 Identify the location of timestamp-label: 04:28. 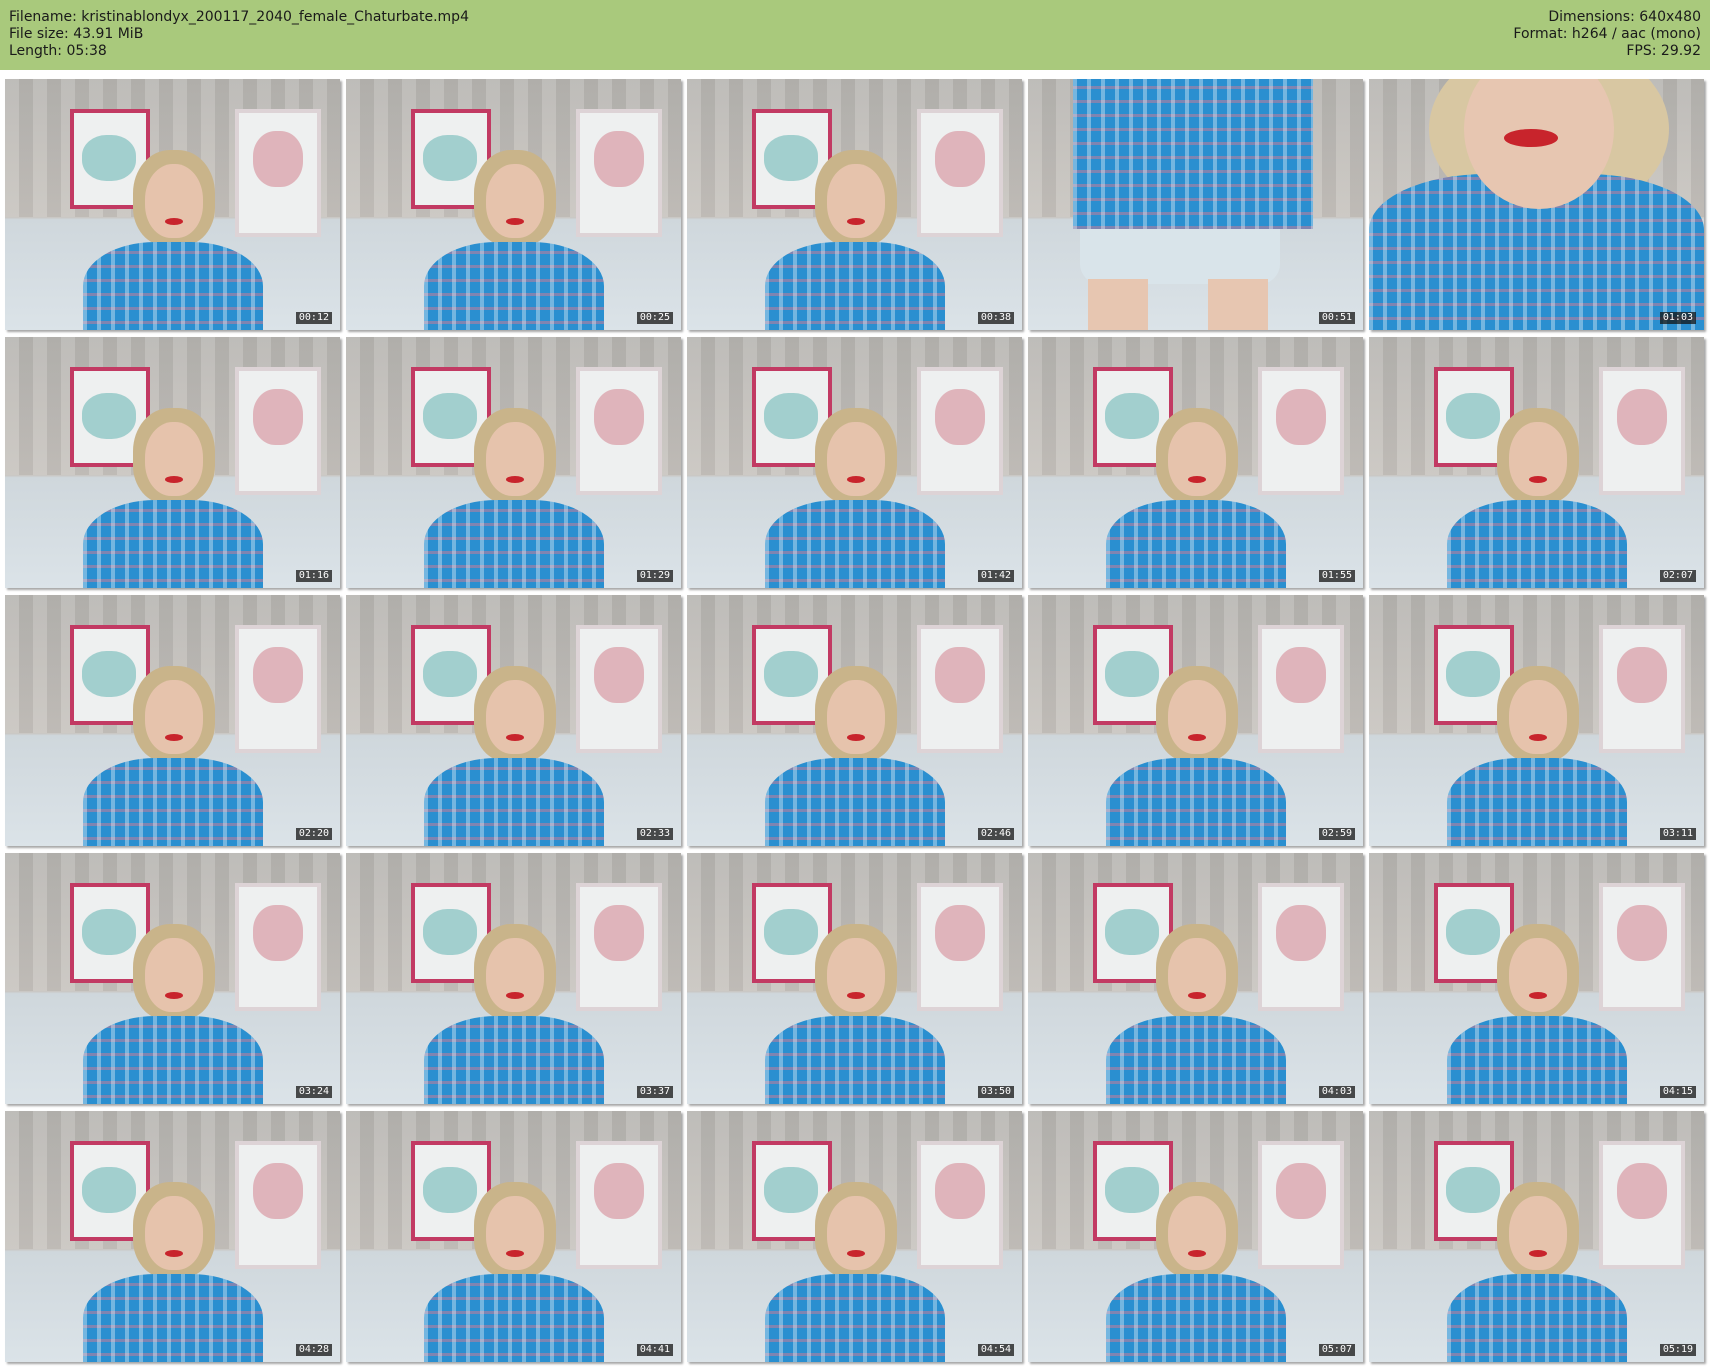
(313, 1350).